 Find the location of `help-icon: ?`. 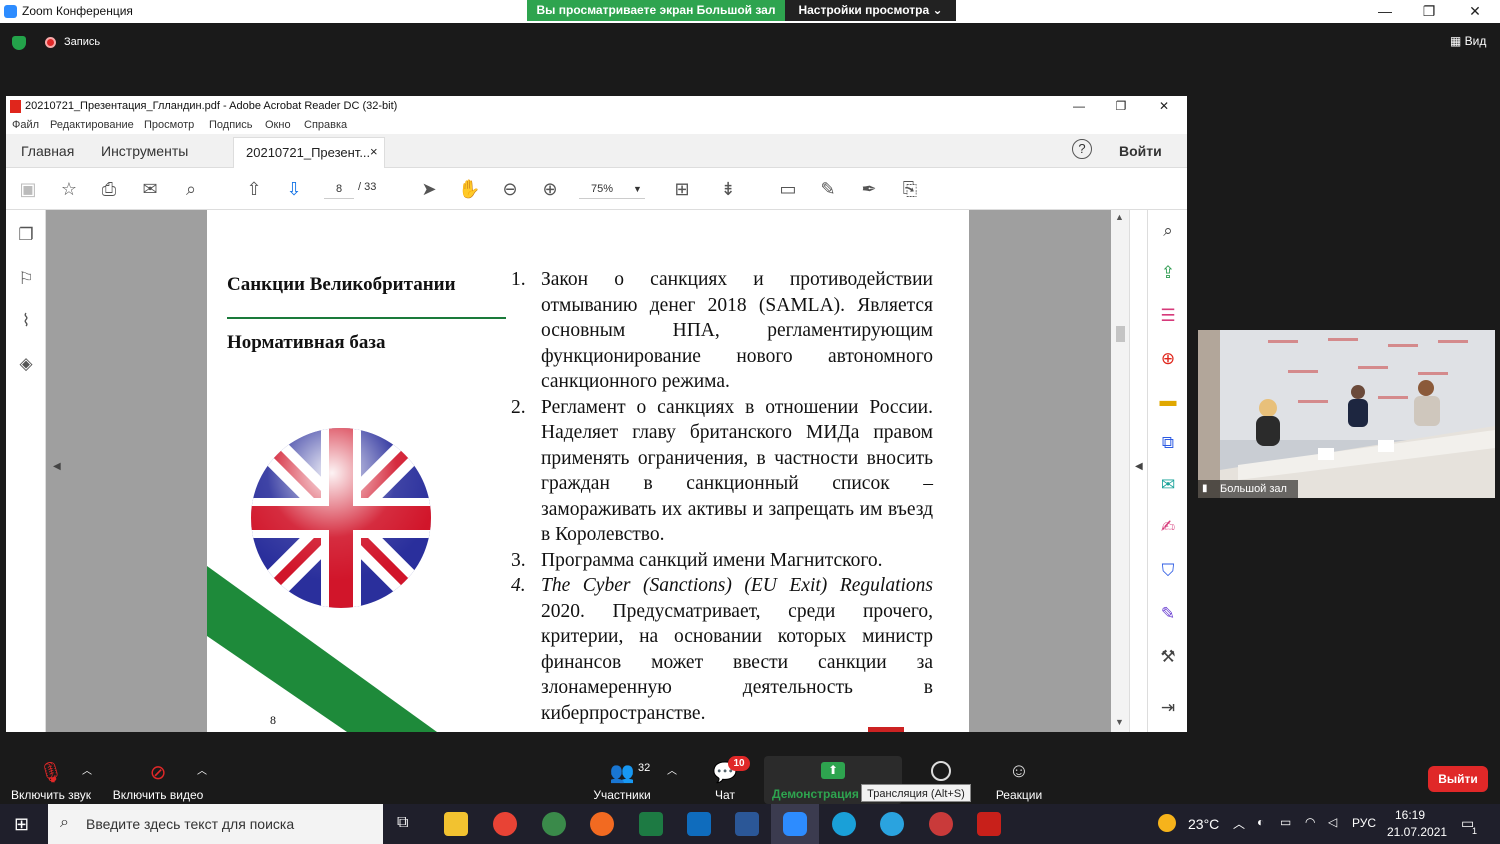

help-icon: ? is located at coordinates (1082, 149).